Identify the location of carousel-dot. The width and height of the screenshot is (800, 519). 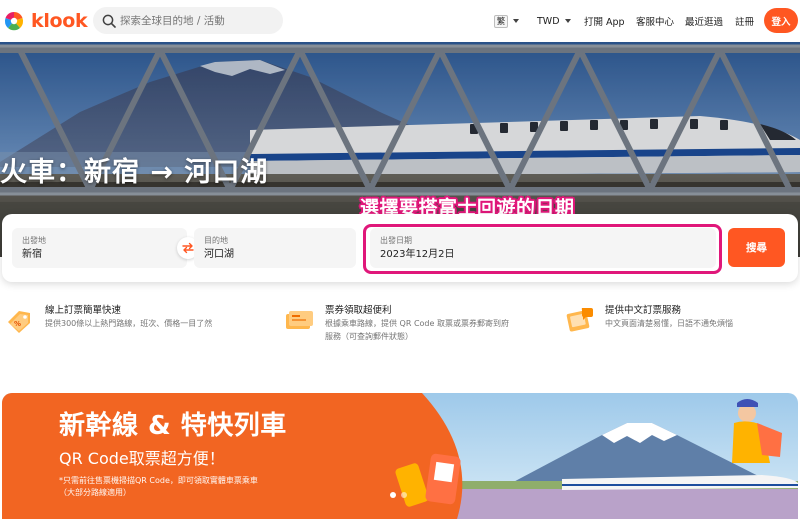
(404, 495).